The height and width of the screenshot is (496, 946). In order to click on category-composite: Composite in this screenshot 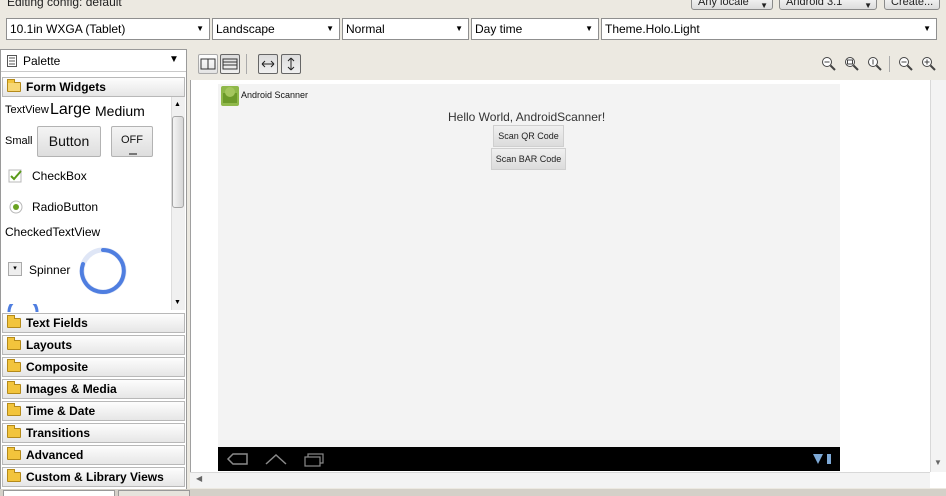, I will do `click(93, 367)`.